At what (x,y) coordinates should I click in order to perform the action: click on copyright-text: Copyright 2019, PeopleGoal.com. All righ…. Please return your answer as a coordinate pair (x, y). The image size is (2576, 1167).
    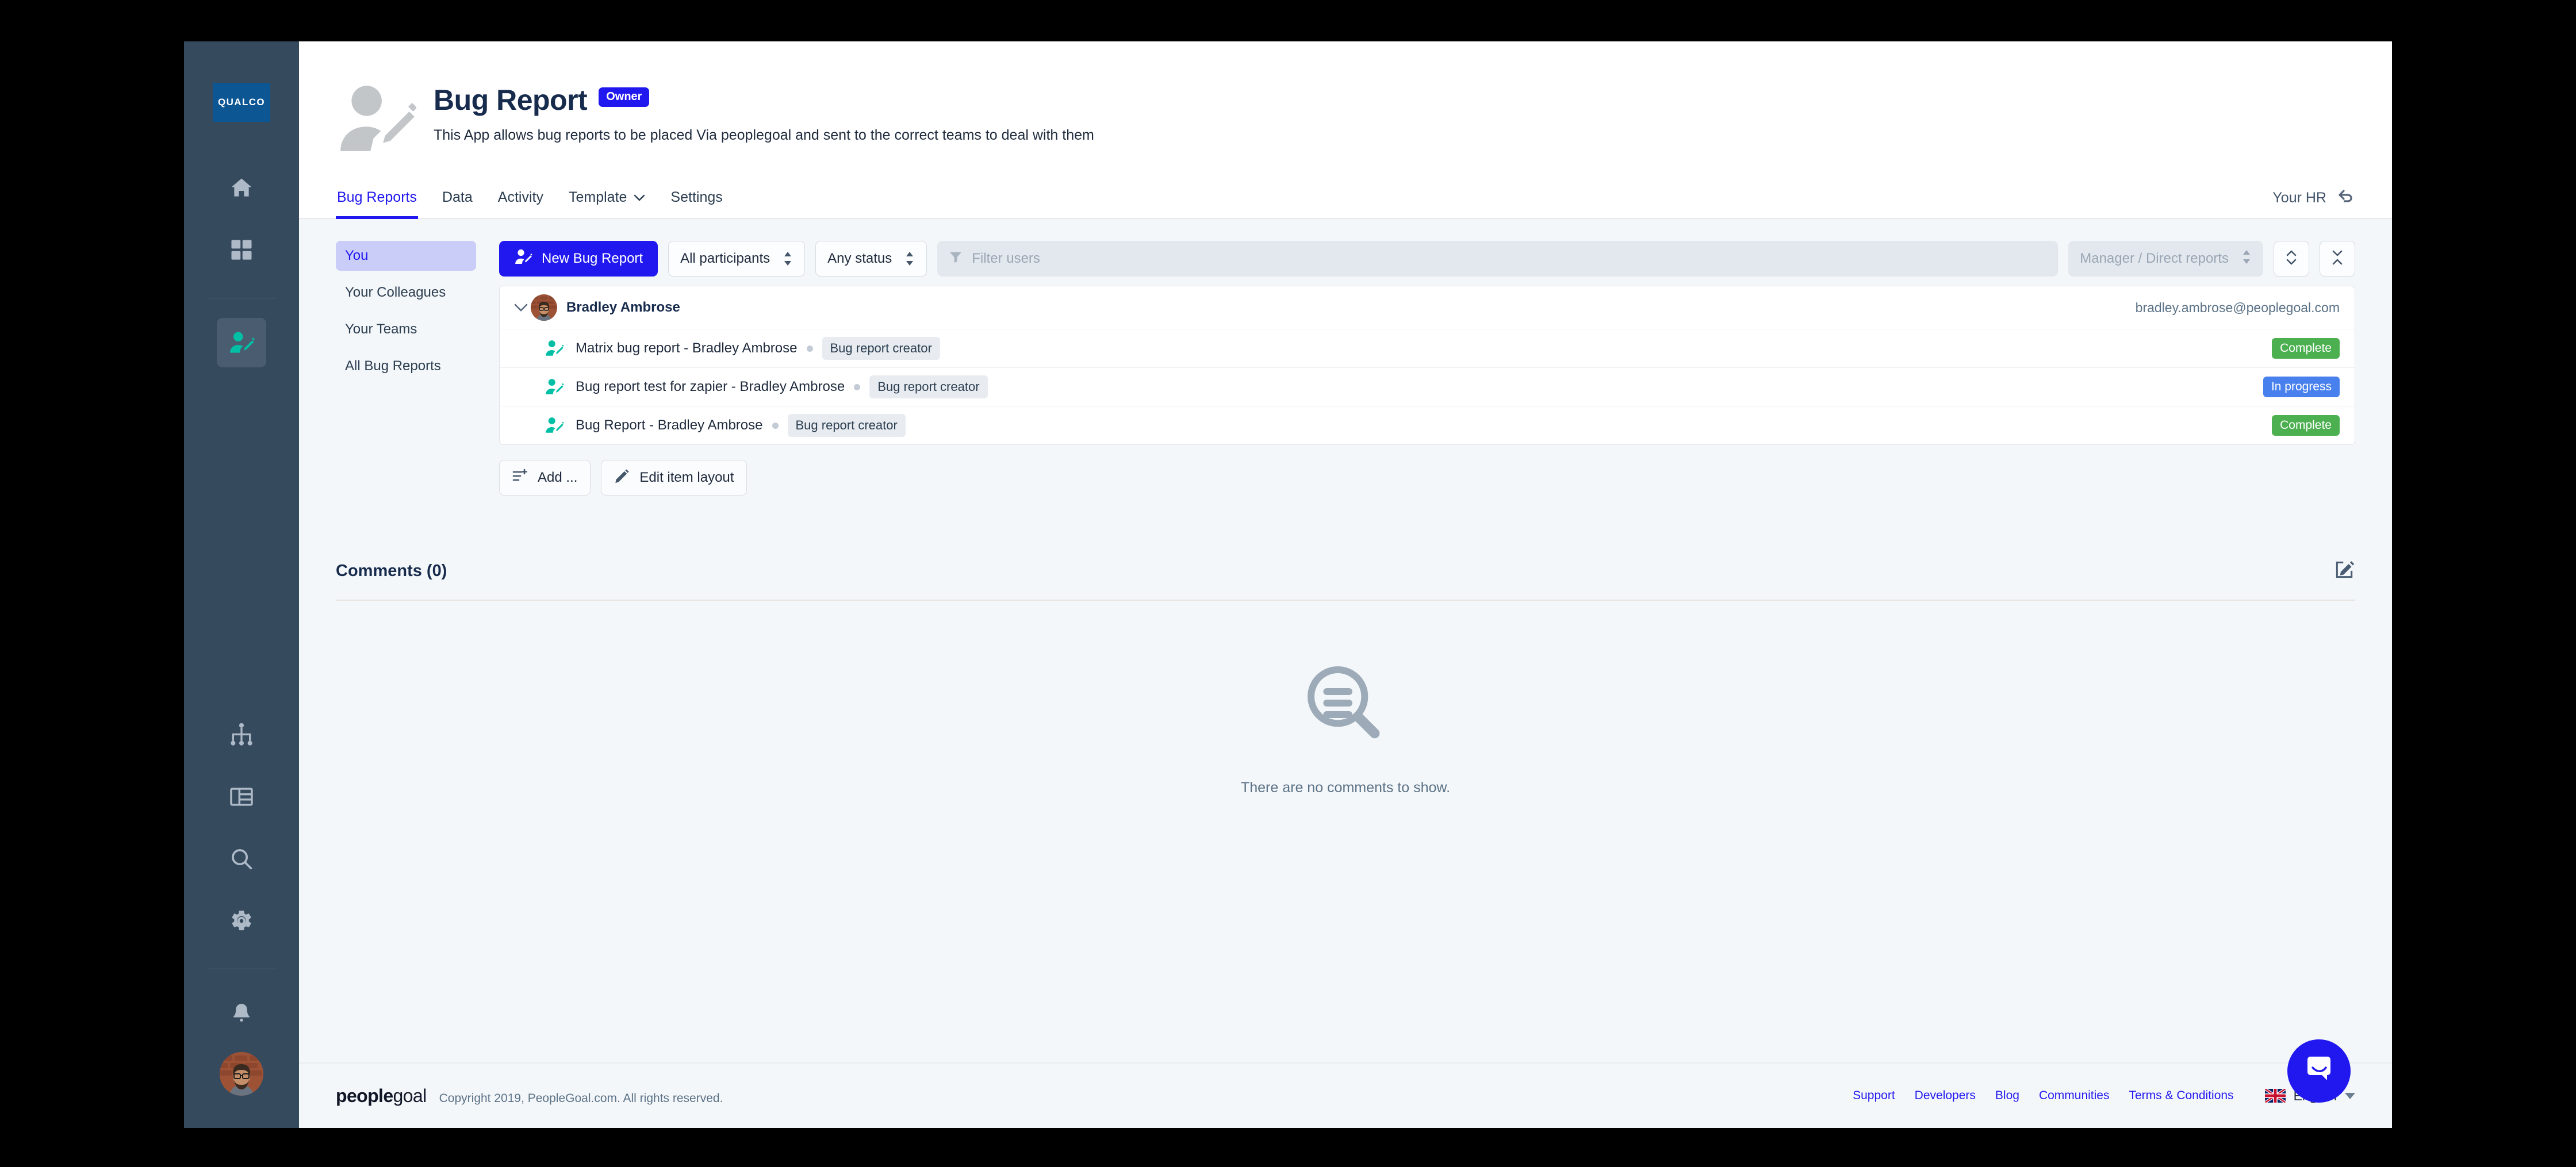
    Looking at the image, I should click on (581, 1098).